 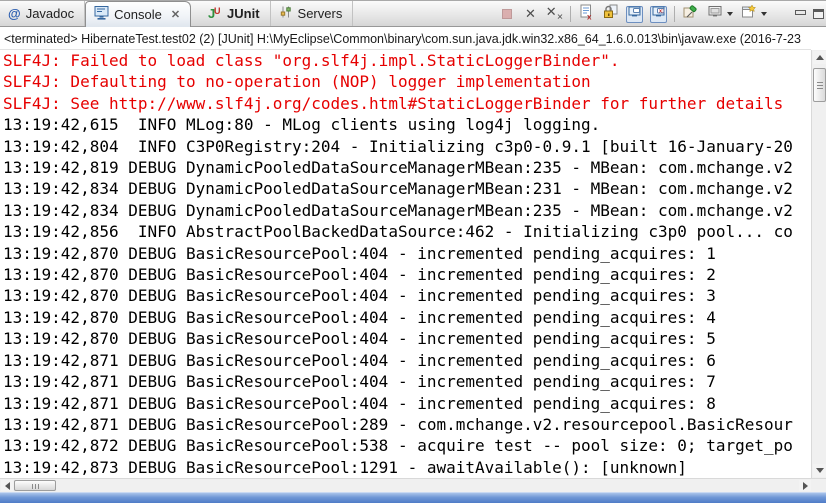 What do you see at coordinates (14, 13) in the screenshot?
I see `javadoc-icon: @` at bounding box center [14, 13].